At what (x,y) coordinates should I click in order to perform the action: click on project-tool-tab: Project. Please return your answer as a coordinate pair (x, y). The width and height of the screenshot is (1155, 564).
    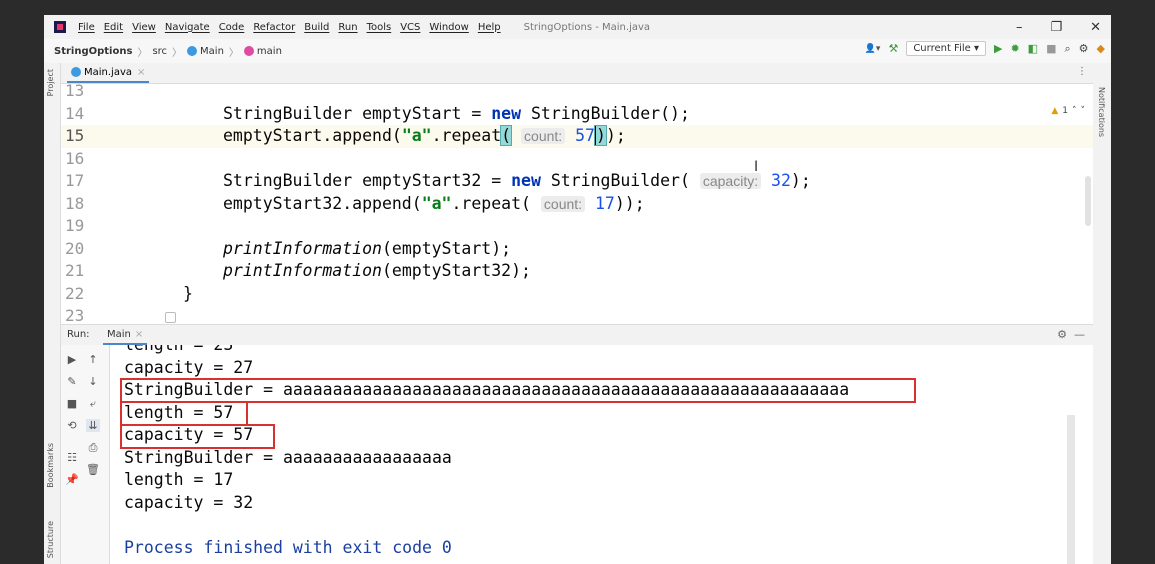
    Looking at the image, I should click on (50, 82).